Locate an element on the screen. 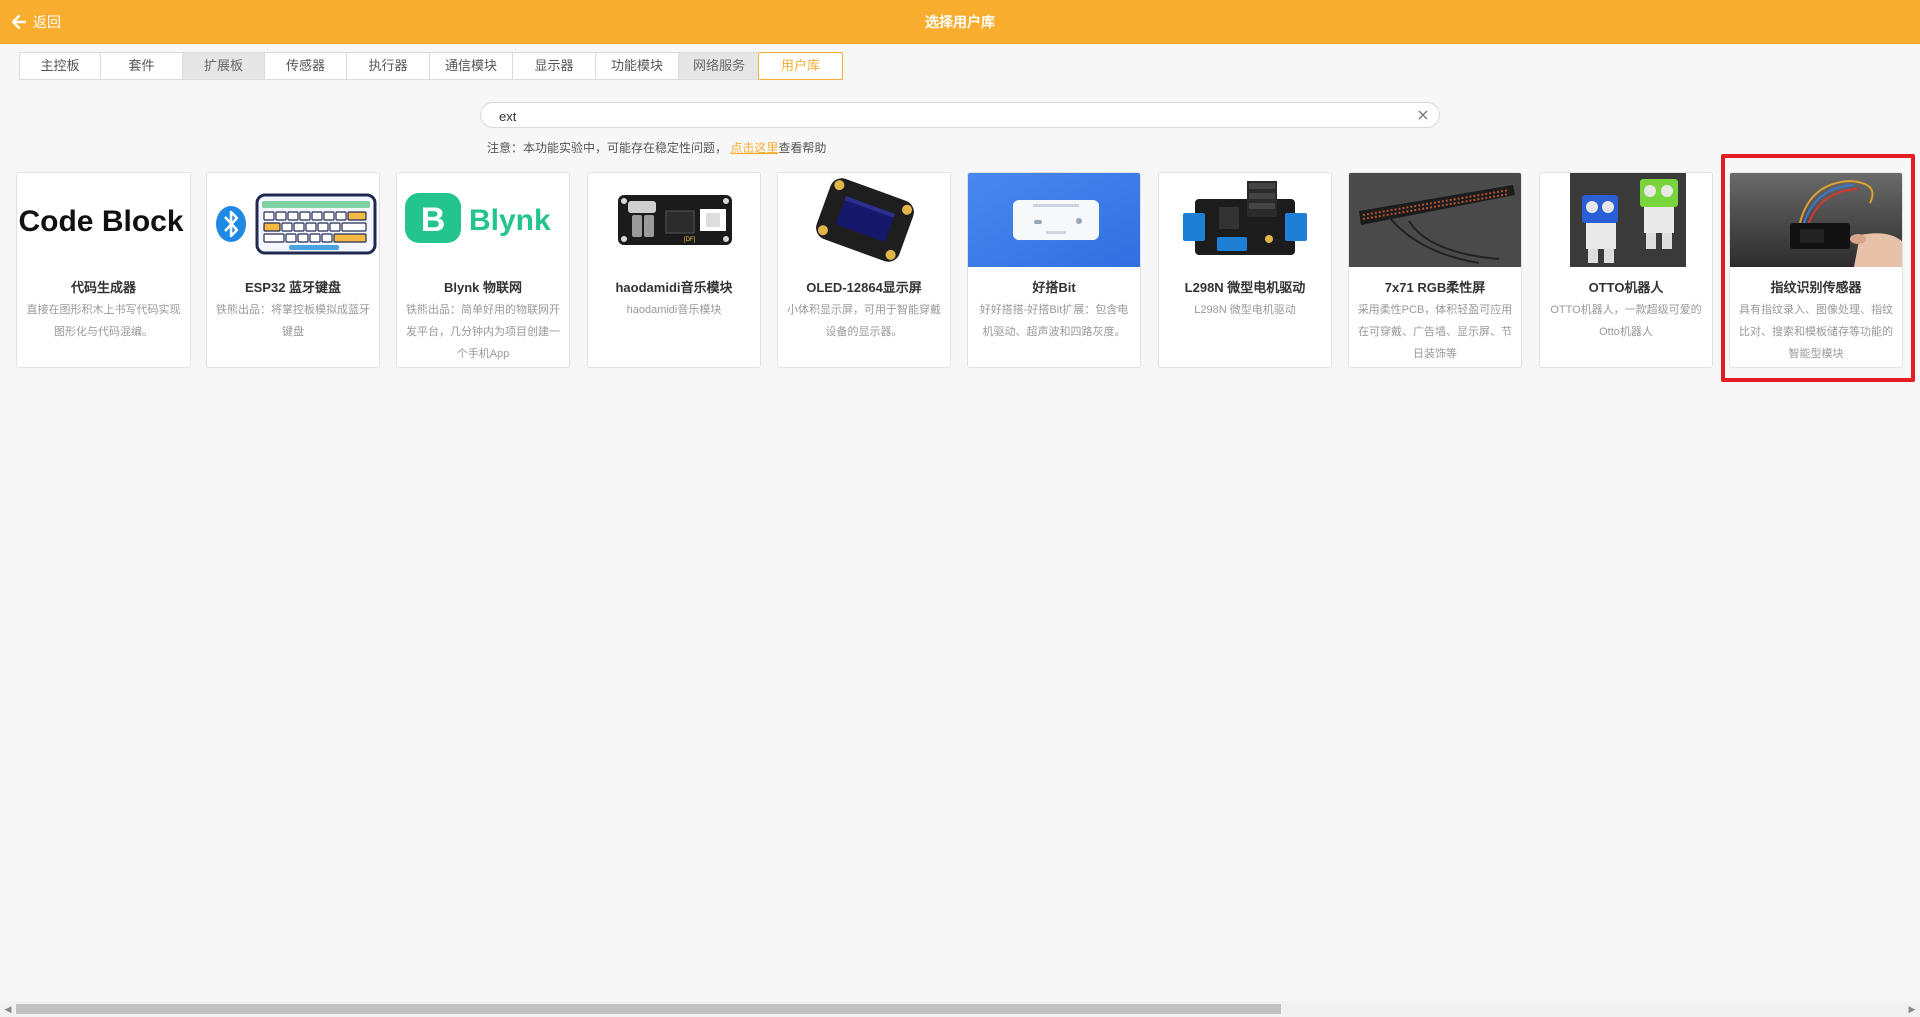  card-title: 代码生成器 is located at coordinates (103, 287).